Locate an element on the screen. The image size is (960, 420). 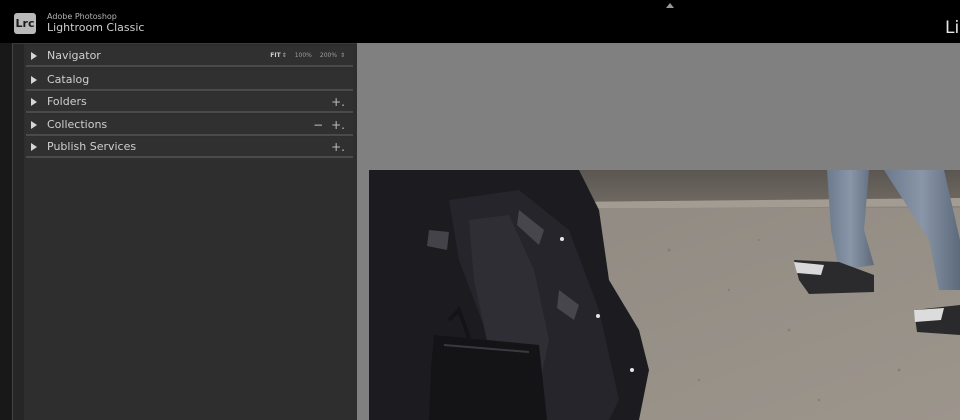
collapse-top-panel-icon is located at coordinates (670, 5).